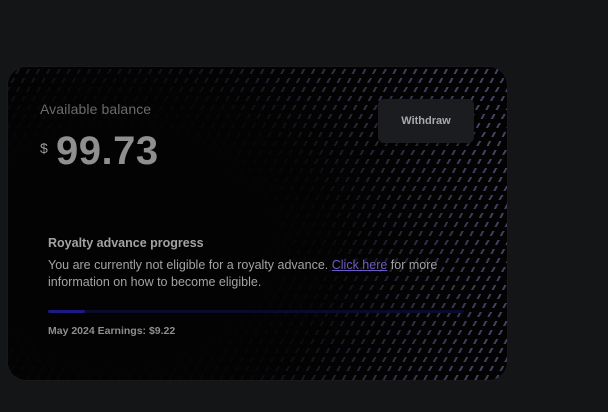 This screenshot has width=608, height=412. I want to click on currency-symbol: $, so click(44, 148).